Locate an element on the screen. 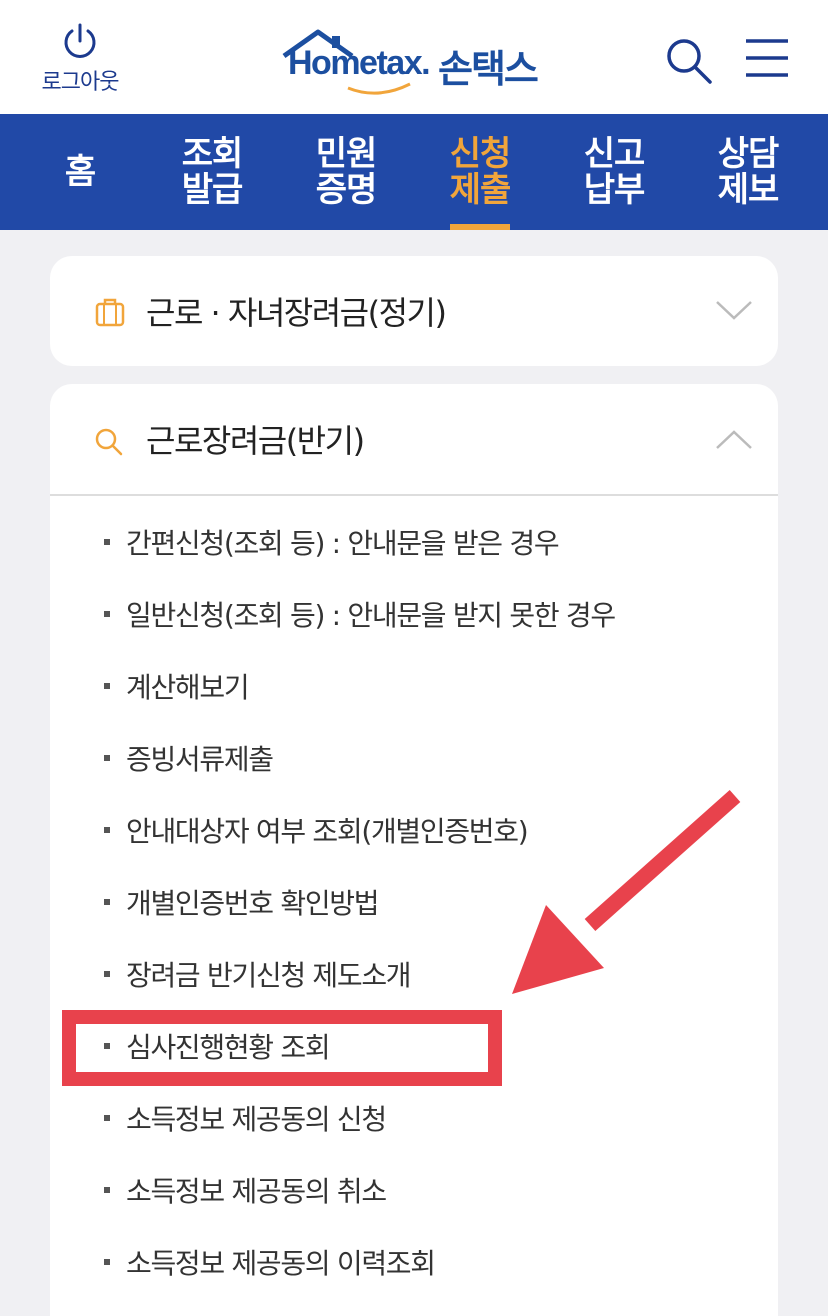  submenu-label: 개별인증번호 확인방법 is located at coordinates (253, 903).